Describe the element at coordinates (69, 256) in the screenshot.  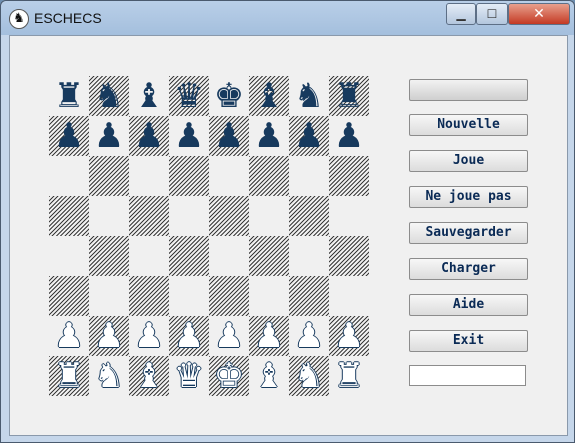
I see `square-a4` at that location.